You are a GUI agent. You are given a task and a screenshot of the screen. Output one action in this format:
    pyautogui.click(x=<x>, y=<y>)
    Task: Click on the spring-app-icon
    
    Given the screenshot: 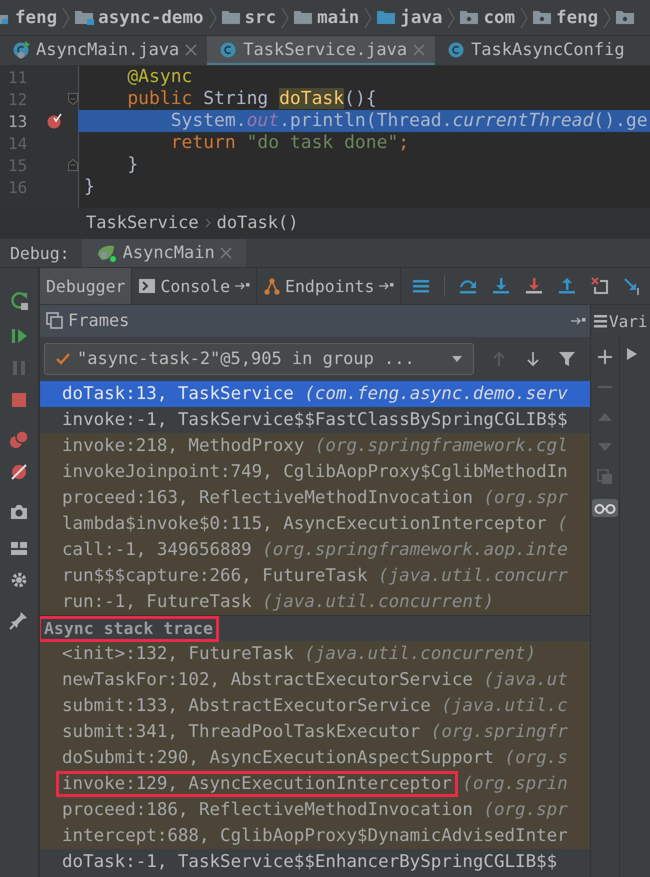 What is the action you would take?
    pyautogui.click(x=107, y=253)
    